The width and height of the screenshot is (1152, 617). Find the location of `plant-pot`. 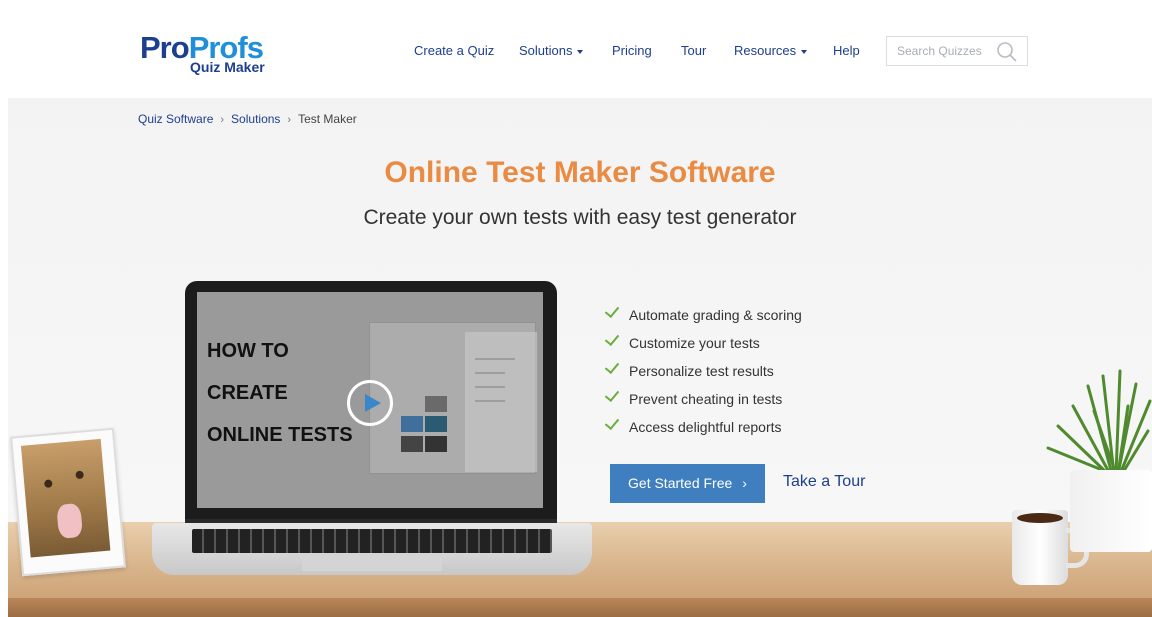

plant-pot is located at coordinates (1111, 511).